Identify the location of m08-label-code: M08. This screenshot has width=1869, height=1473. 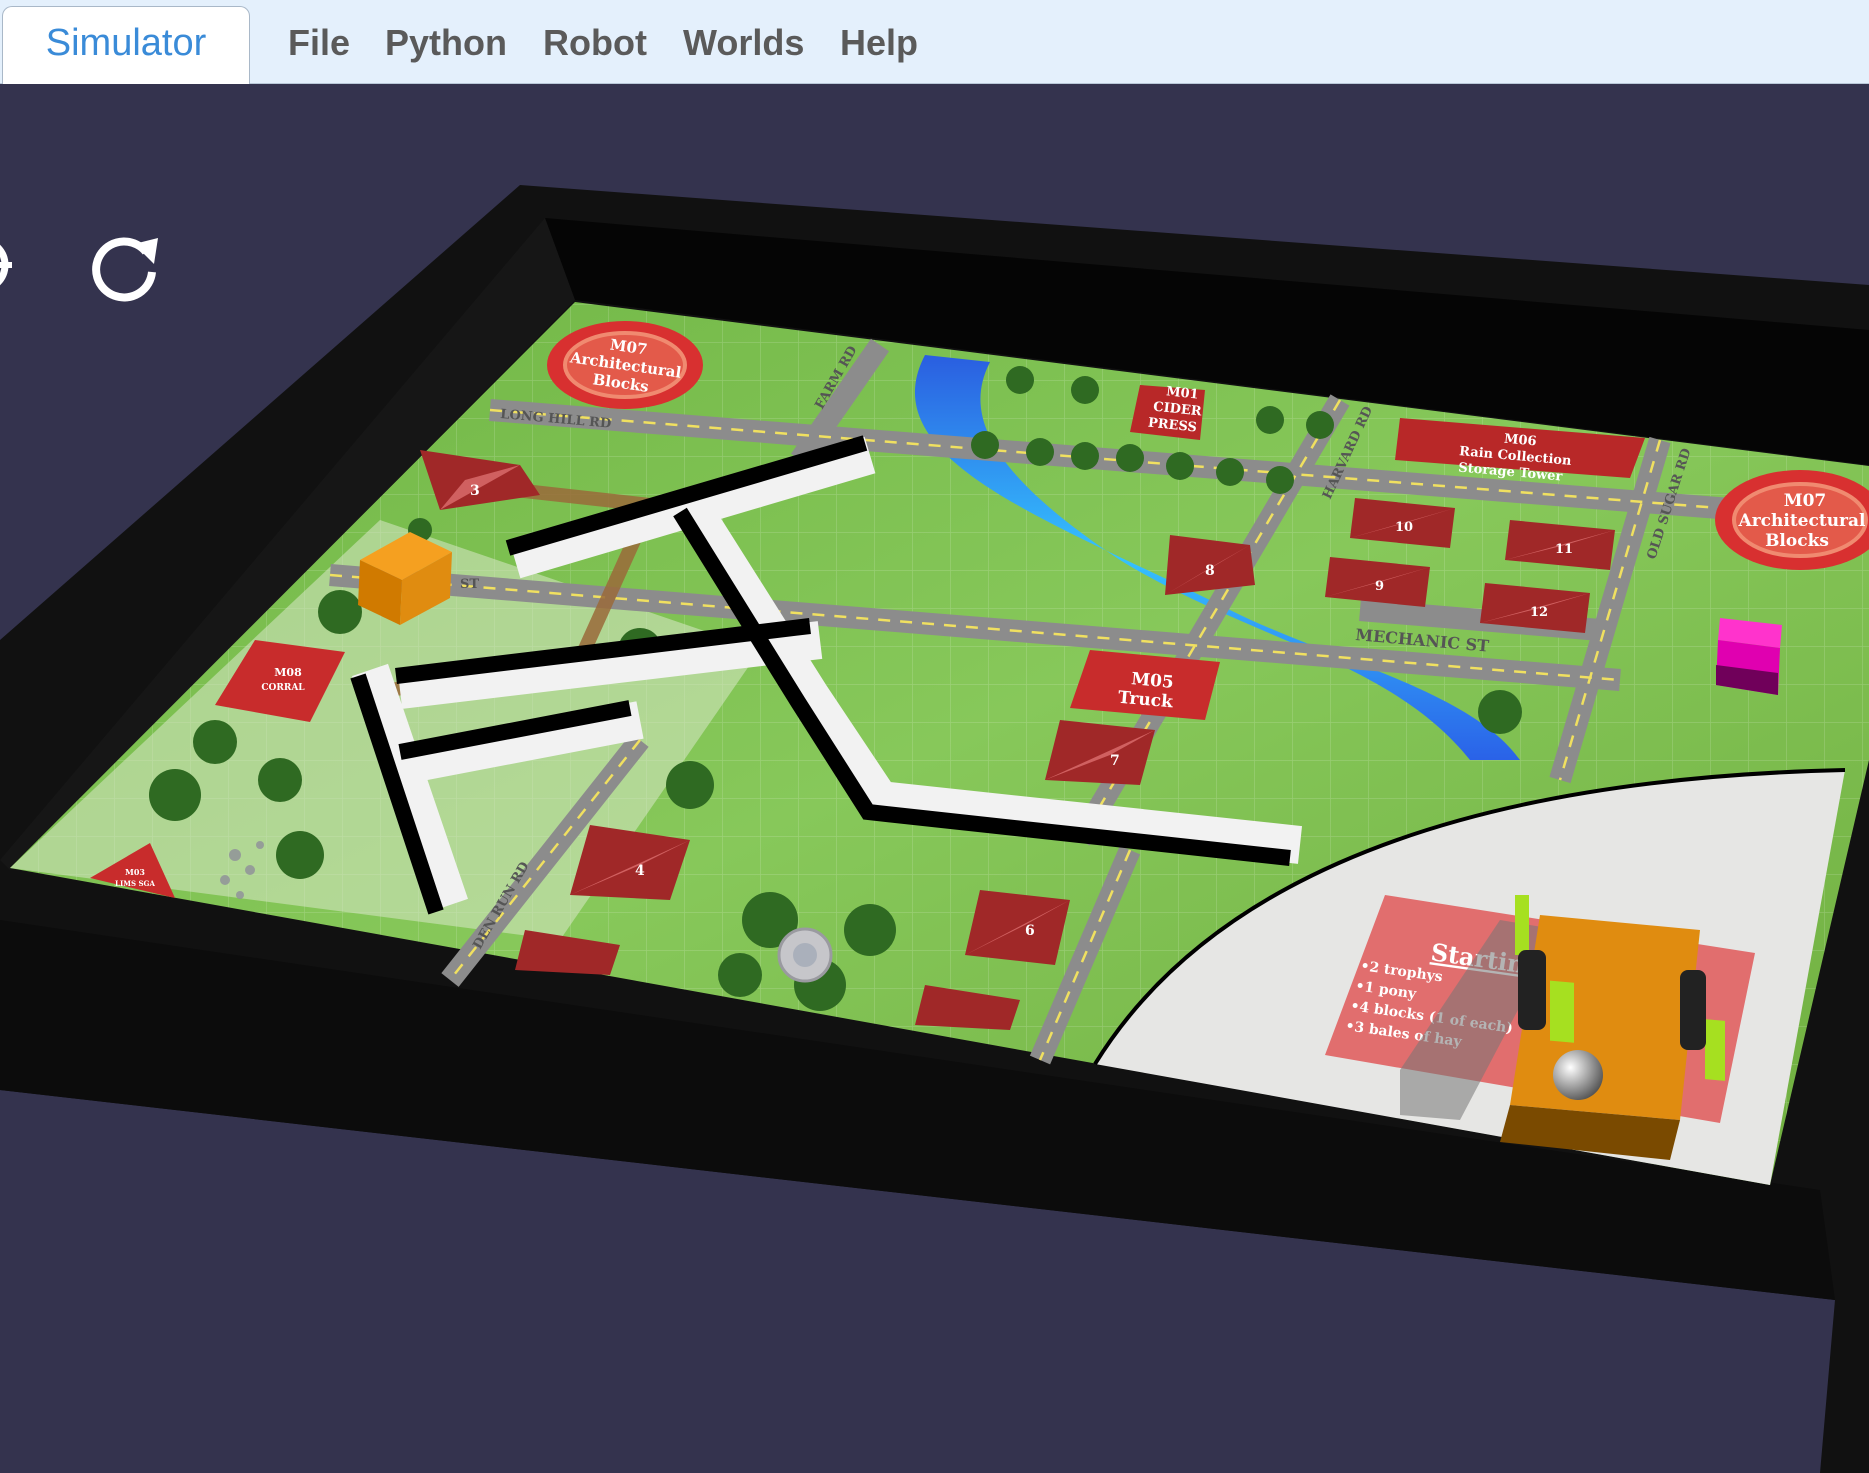
(288, 672).